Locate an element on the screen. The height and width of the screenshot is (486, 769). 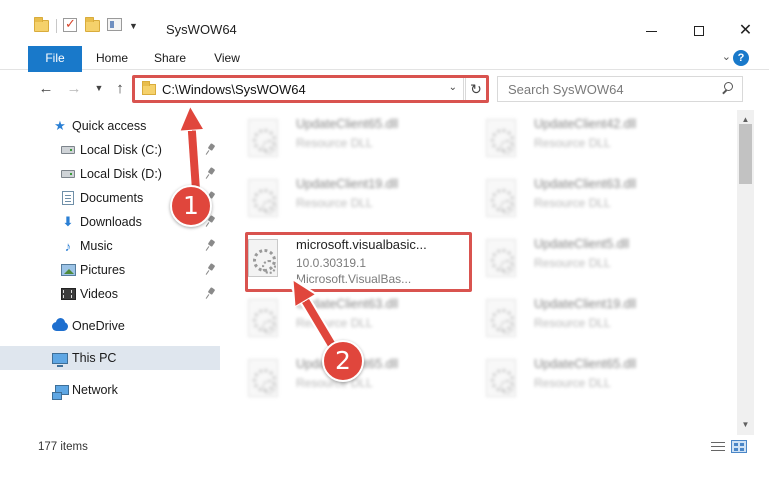
download-icon: ⬇ is located at coordinates (68, 221).